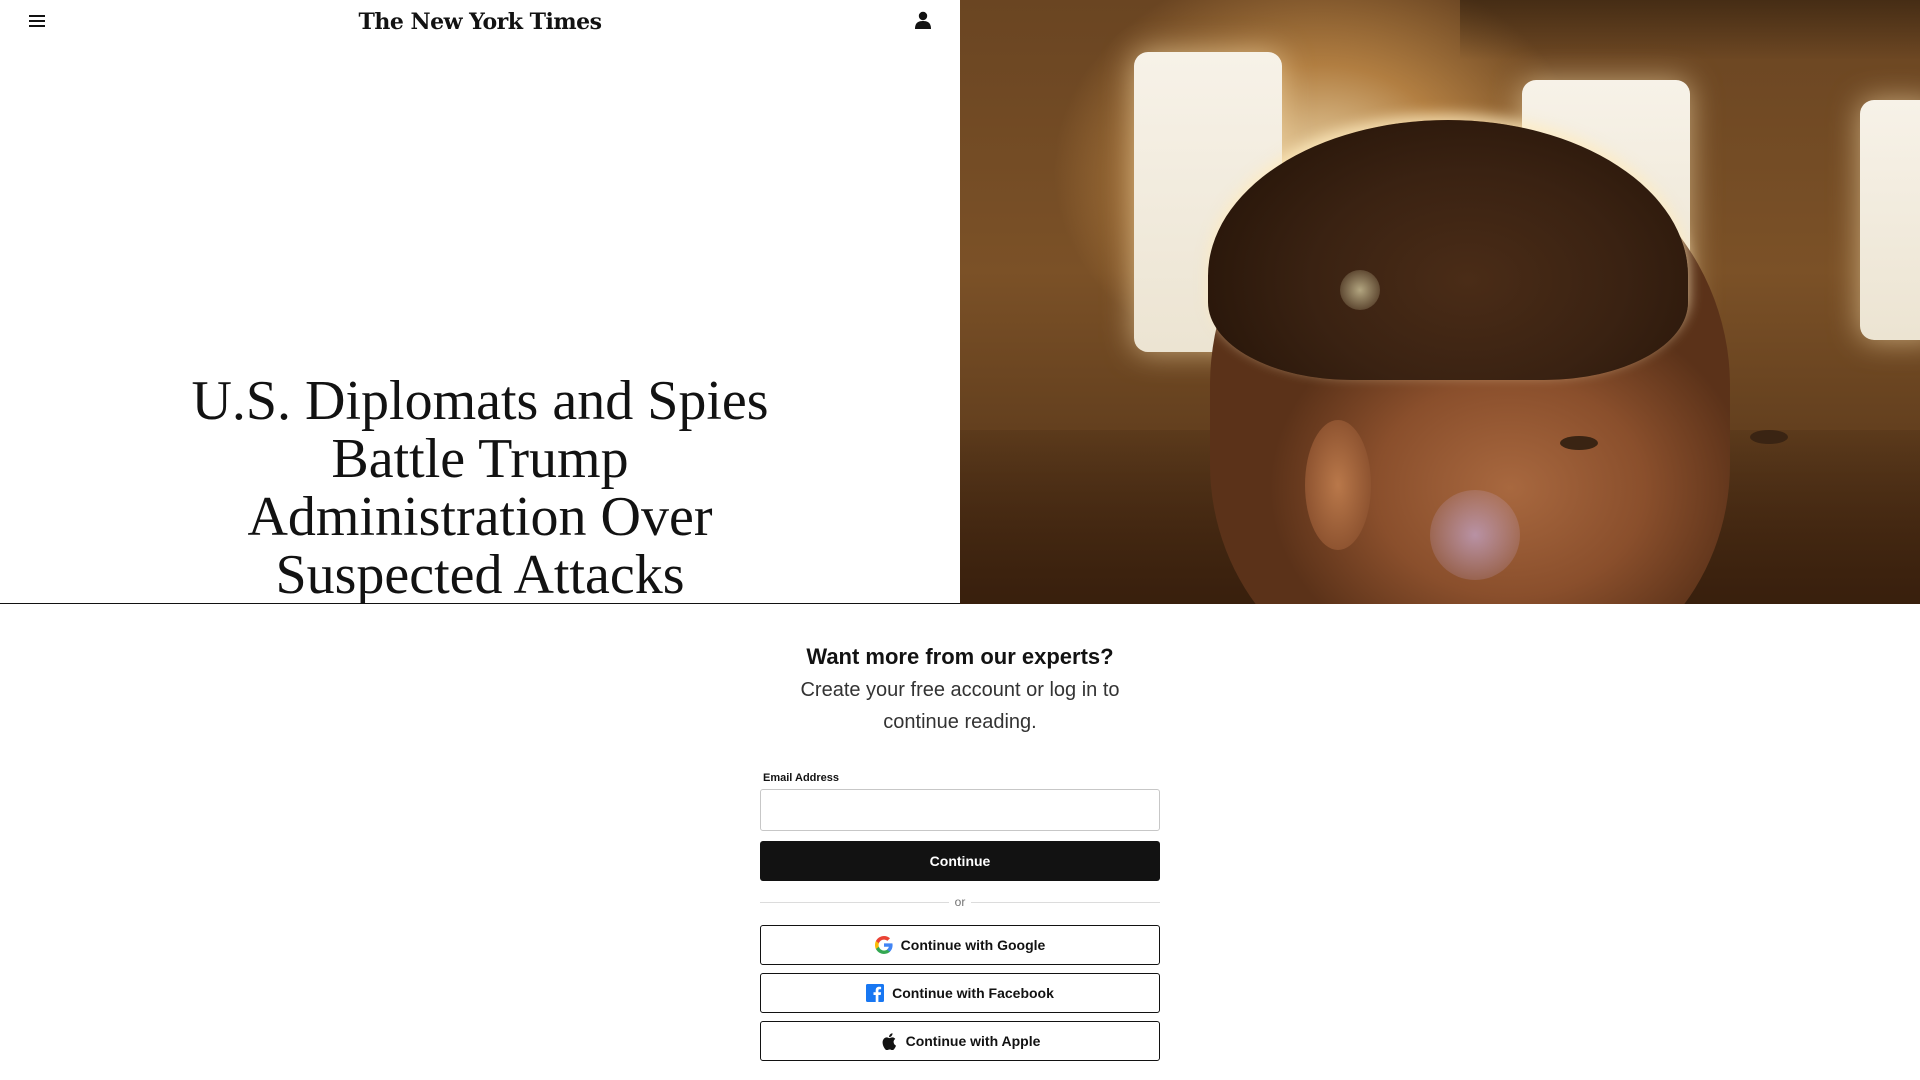  What do you see at coordinates (889, 1041) in the screenshot?
I see `apple-icon` at bounding box center [889, 1041].